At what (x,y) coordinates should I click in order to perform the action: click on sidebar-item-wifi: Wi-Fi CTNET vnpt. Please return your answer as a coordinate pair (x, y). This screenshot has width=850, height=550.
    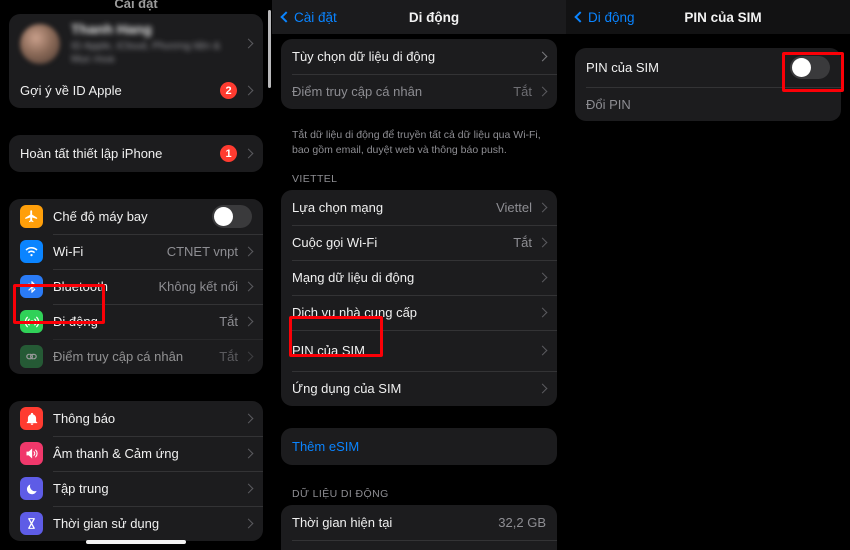
    Looking at the image, I should click on (136, 251).